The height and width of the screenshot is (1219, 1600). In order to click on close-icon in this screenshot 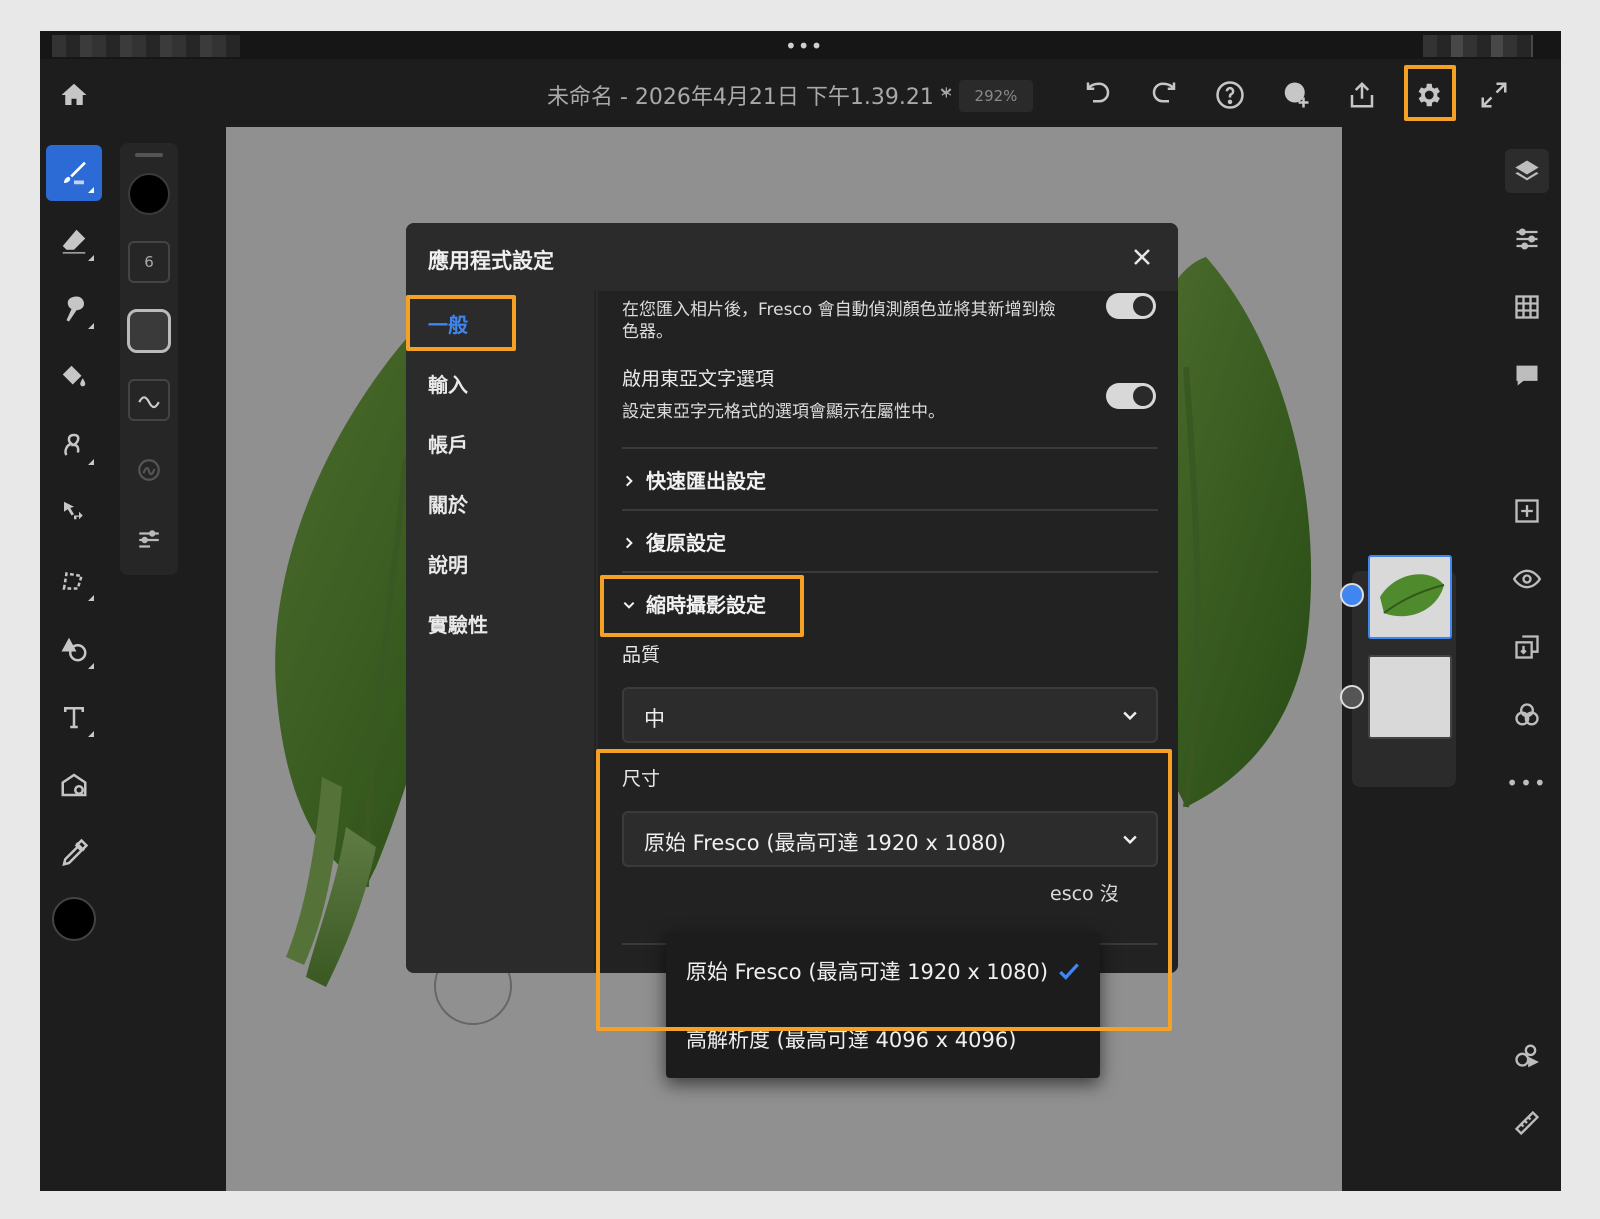, I will do `click(1142, 257)`.